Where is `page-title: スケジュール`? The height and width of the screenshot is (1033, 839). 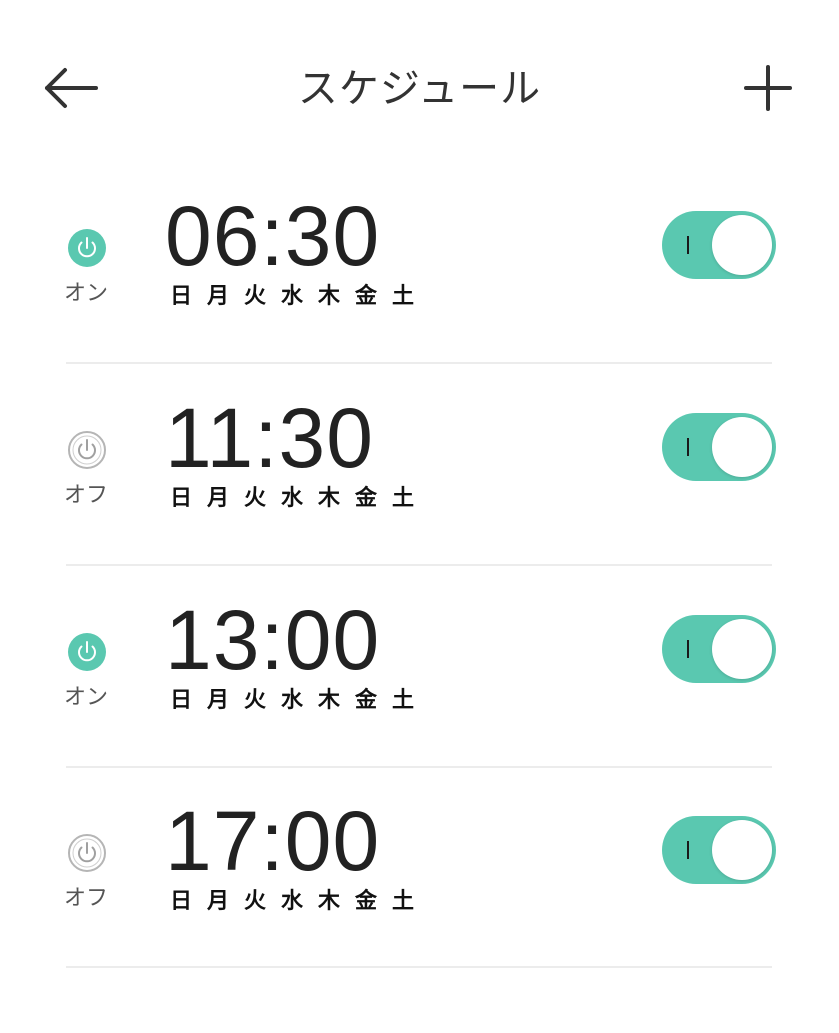
page-title: スケジュール is located at coordinates (419, 89).